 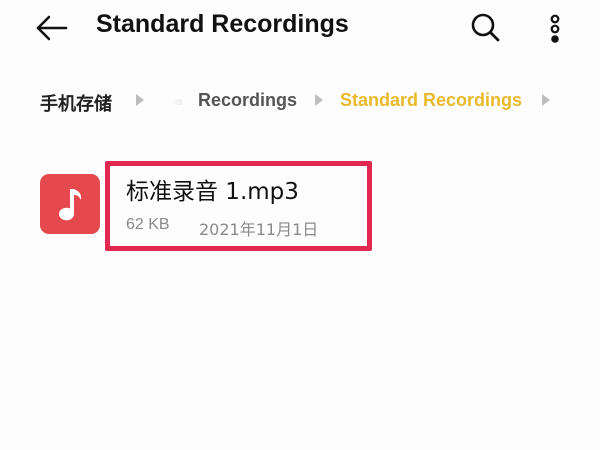 What do you see at coordinates (212, 192) in the screenshot?
I see `file-name: 标准录音 1.mp3` at bounding box center [212, 192].